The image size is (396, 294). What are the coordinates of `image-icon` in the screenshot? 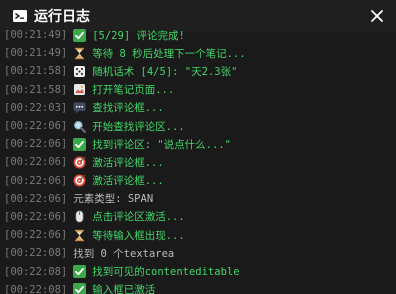 It's located at (79, 89).